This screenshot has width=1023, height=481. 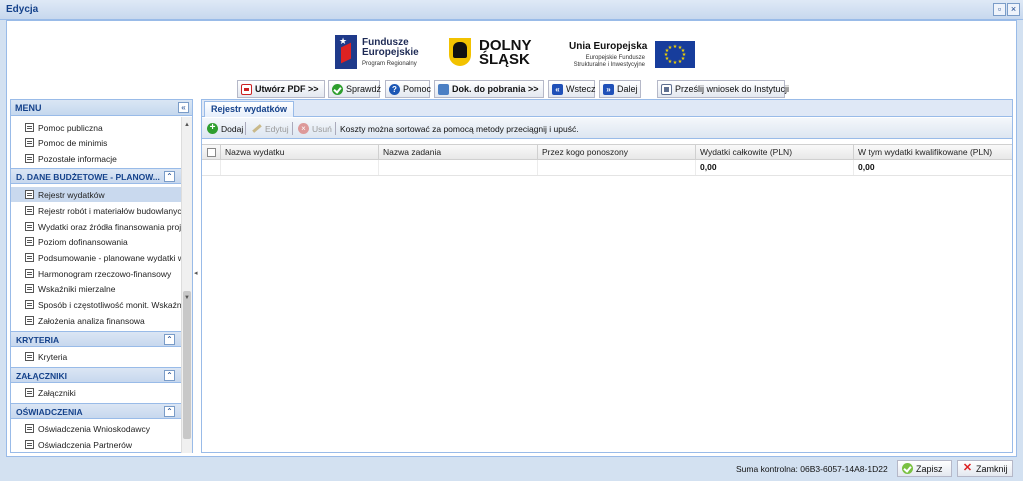 What do you see at coordinates (385, 53) in the screenshot?
I see `fundusze-europejskie-logo: ★ Fundusze Europejskie Program Regionalny` at bounding box center [385, 53].